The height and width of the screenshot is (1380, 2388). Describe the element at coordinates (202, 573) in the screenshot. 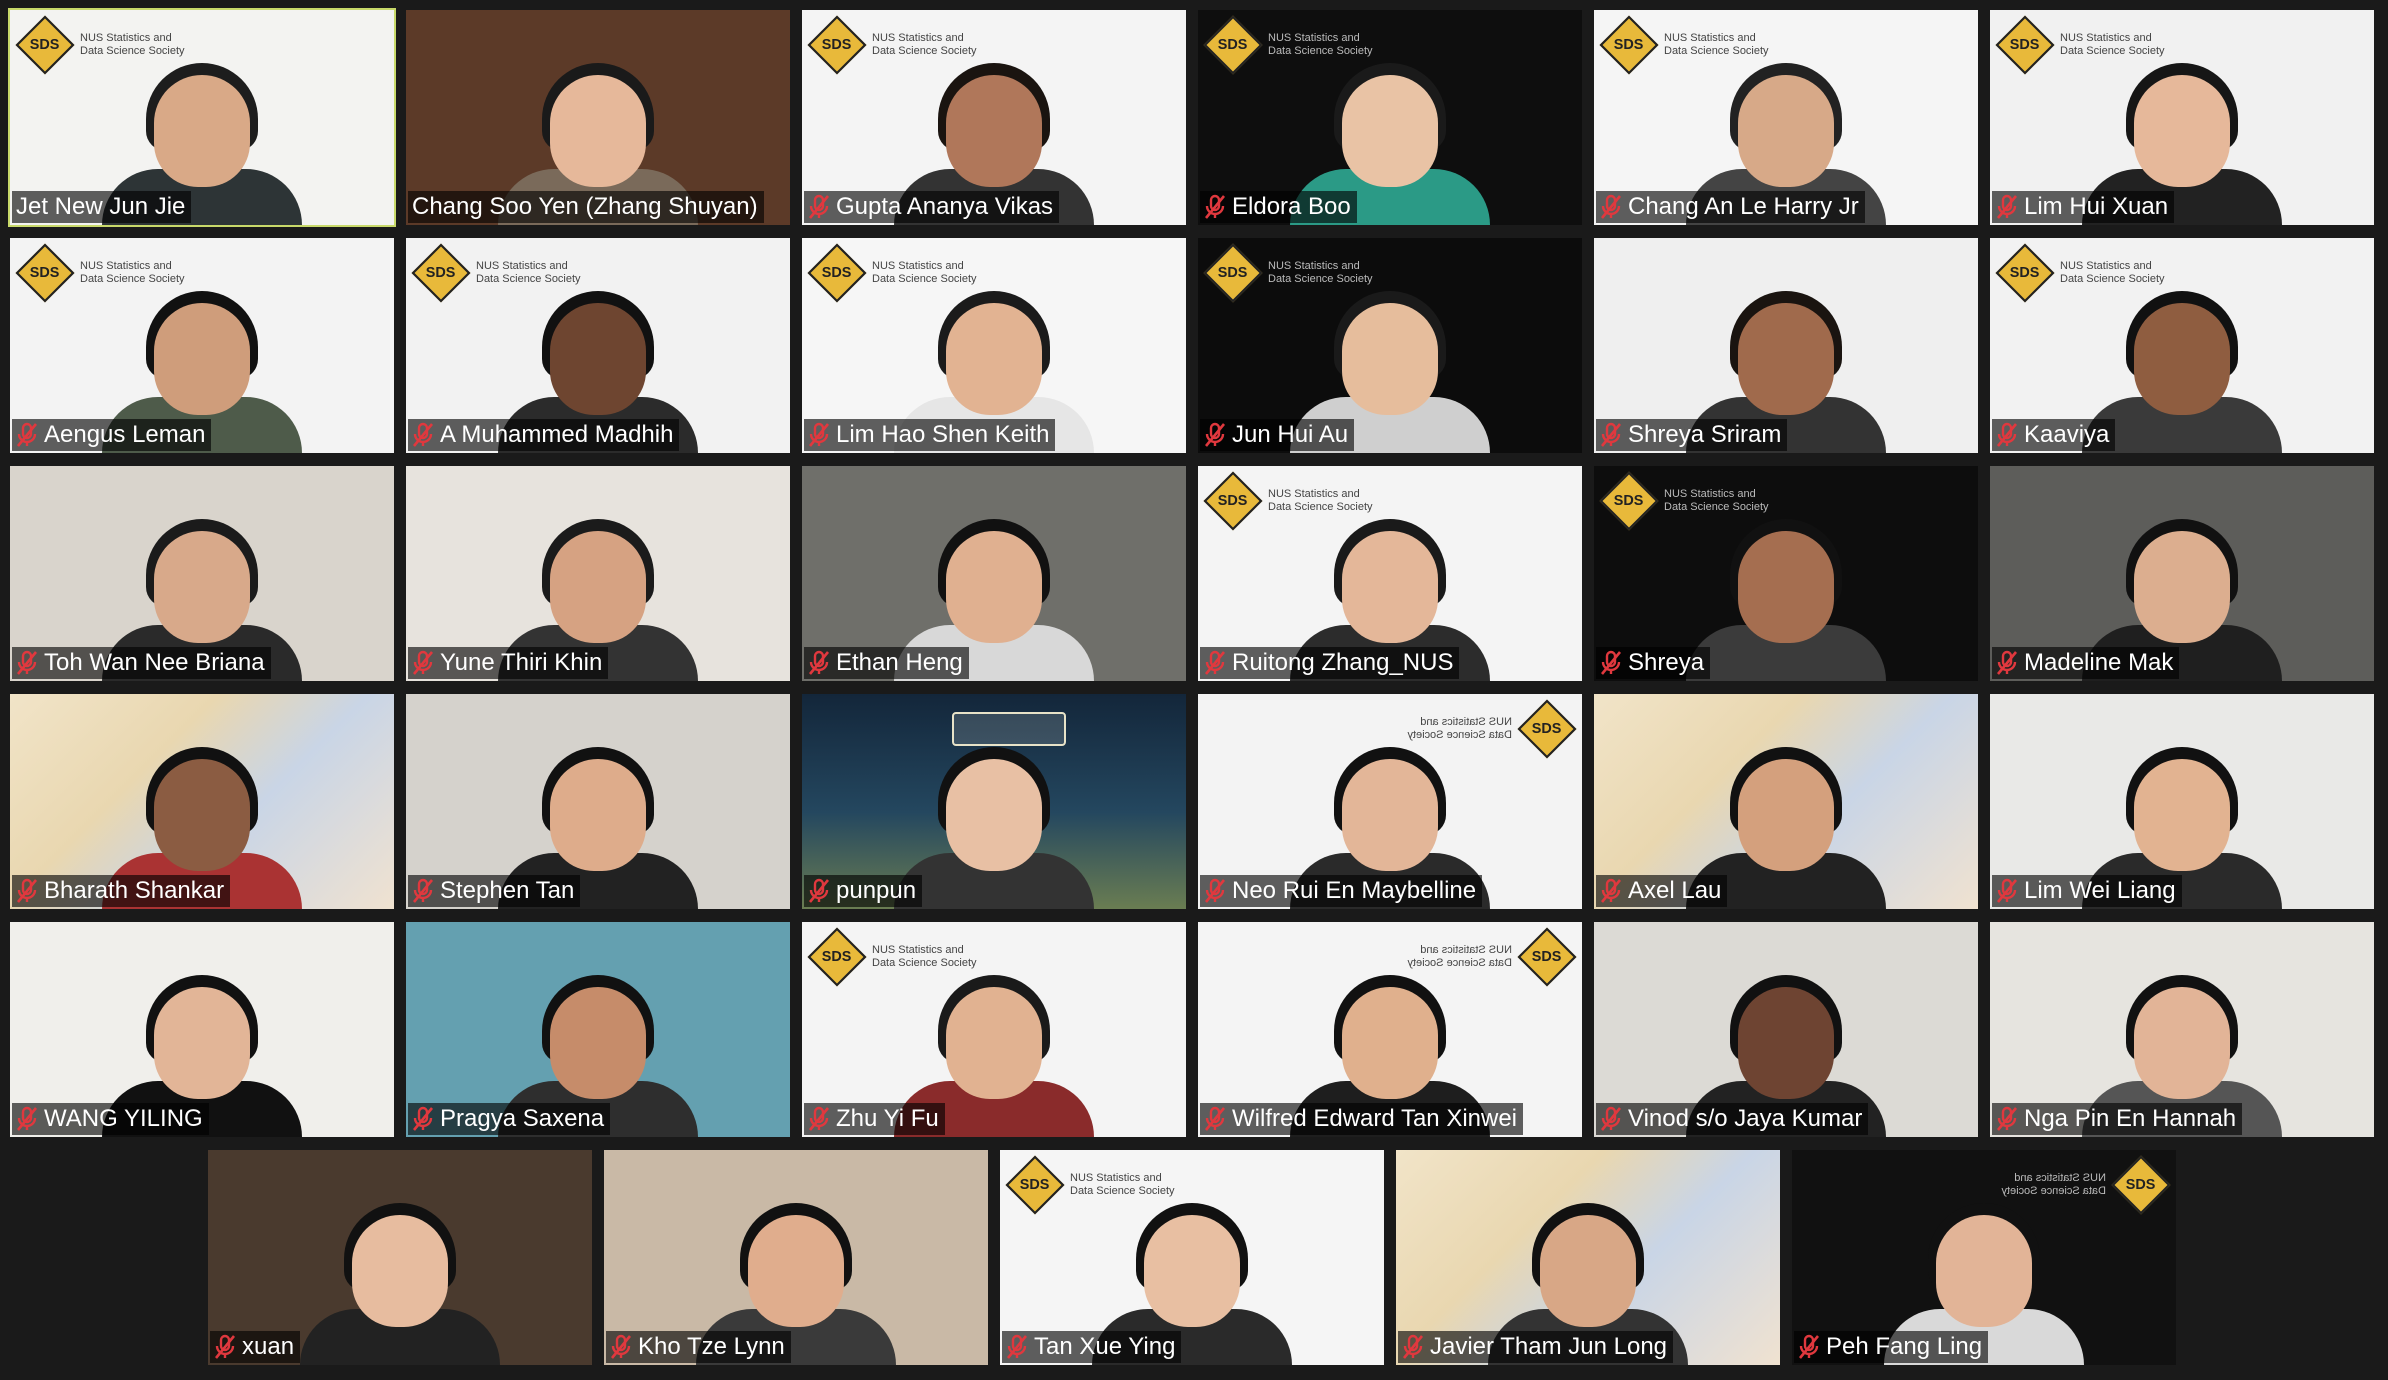

I see `participant-tile: Toh Wan Nee Briana` at that location.